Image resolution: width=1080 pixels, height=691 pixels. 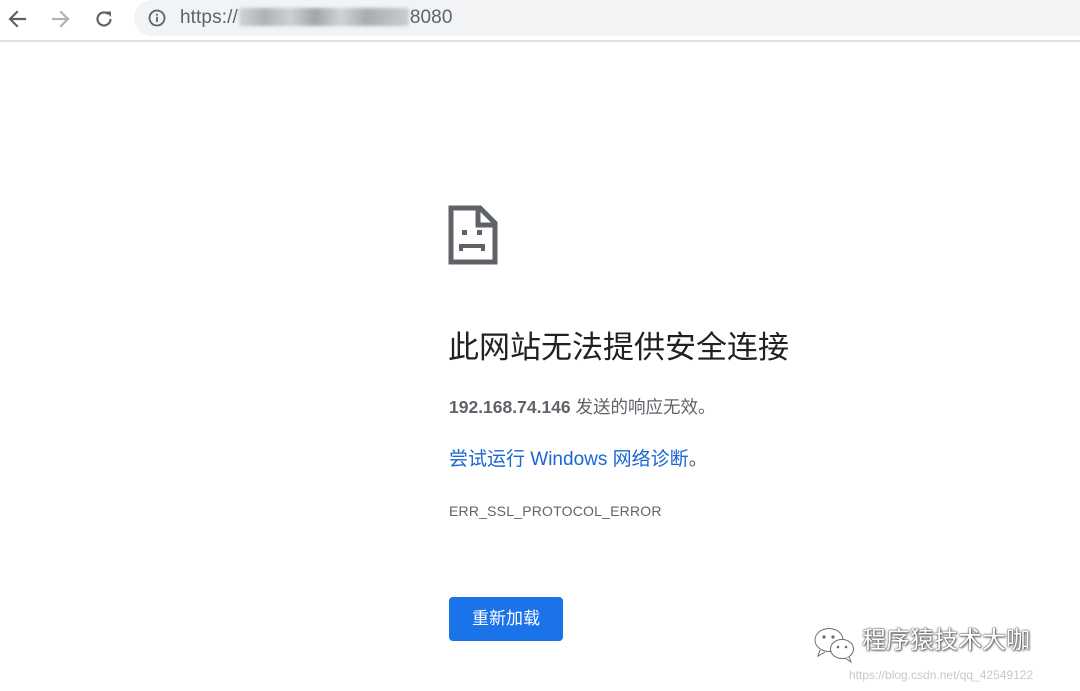 I want to click on host-address: 192.168.74.146, so click(x=510, y=407).